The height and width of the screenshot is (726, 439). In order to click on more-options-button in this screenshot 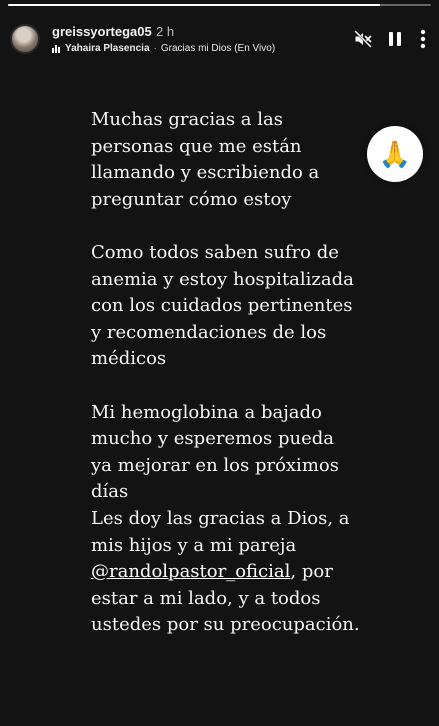, I will do `click(423, 39)`.